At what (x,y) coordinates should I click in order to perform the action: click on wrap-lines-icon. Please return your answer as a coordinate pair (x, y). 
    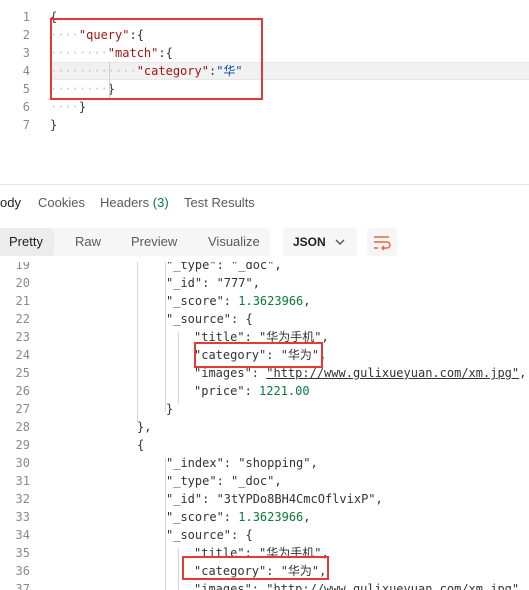
    Looking at the image, I should click on (382, 248).